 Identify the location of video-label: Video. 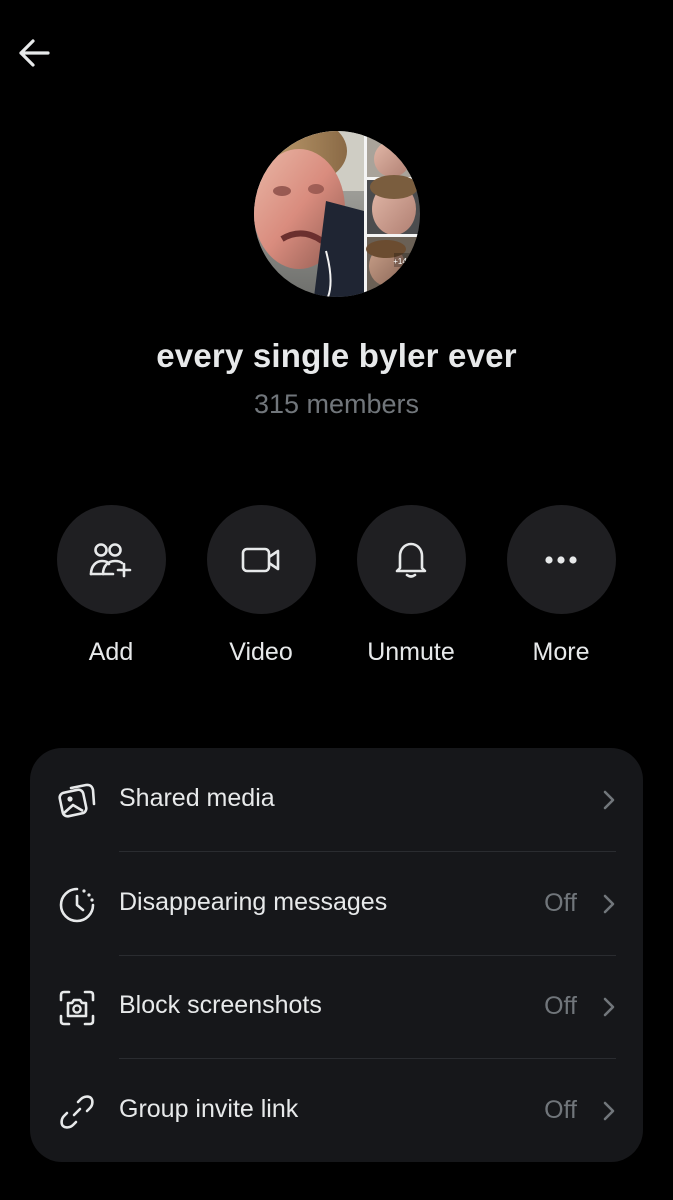
(261, 652).